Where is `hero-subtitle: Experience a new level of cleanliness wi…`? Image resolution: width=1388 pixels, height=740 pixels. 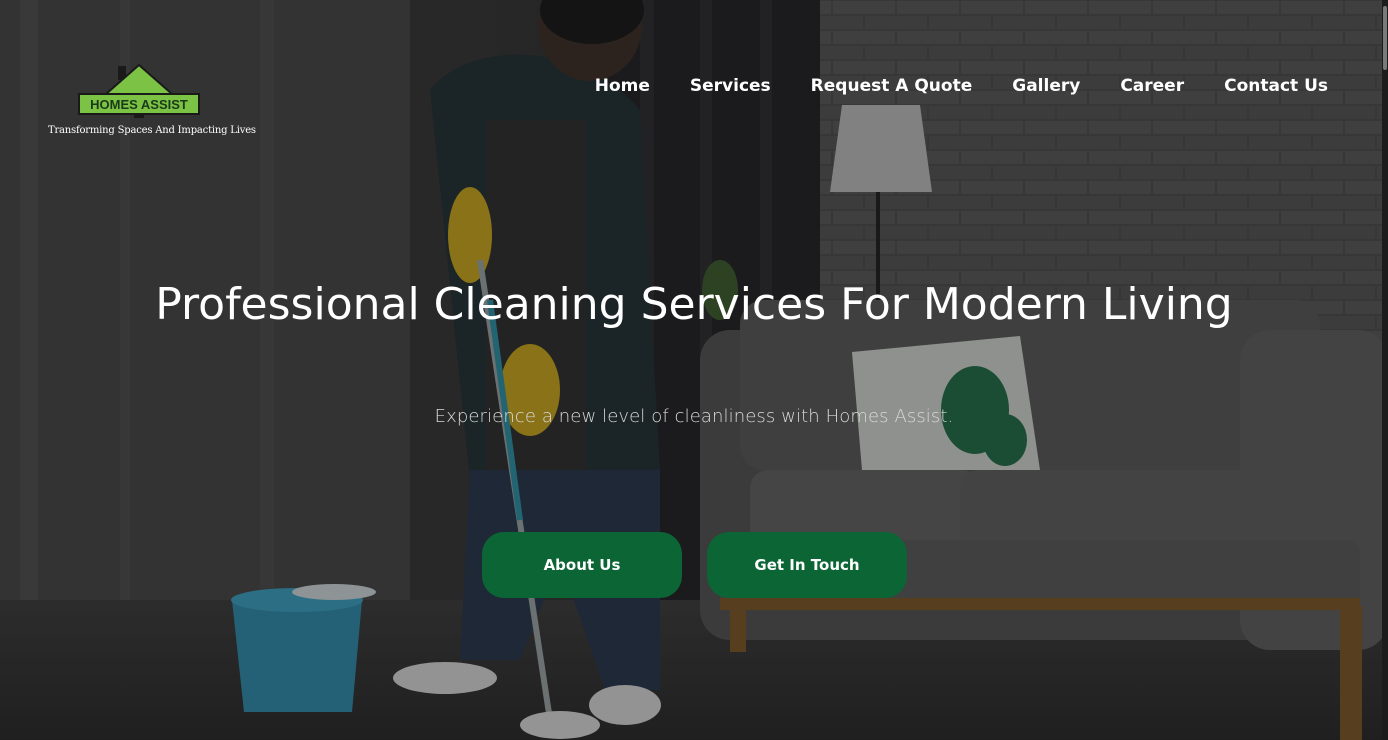
hero-subtitle: Experience a new level of cleanliness wi… is located at coordinates (694, 416).